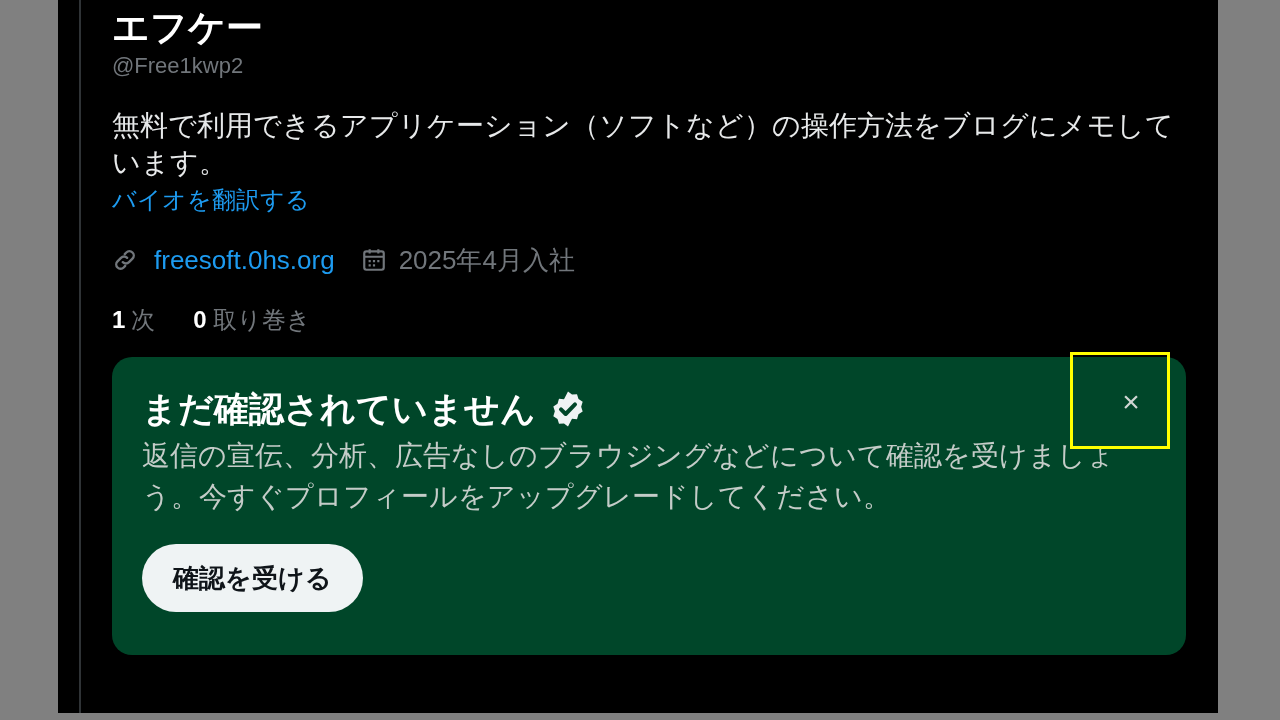 This screenshot has width=1280, height=720. Describe the element at coordinates (125, 260) in the screenshot. I see `link-icon` at that location.